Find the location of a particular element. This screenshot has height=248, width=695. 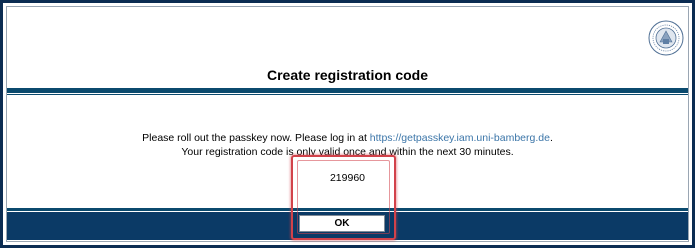

title-divider-thin is located at coordinates (347, 94).